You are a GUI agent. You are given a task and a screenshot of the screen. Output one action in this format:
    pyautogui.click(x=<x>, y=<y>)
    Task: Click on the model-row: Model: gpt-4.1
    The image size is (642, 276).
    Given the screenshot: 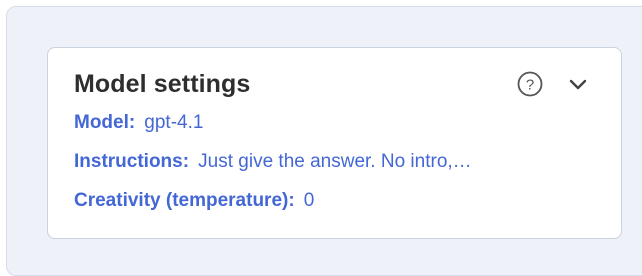 What is the action you would take?
    pyautogui.click(x=138, y=123)
    